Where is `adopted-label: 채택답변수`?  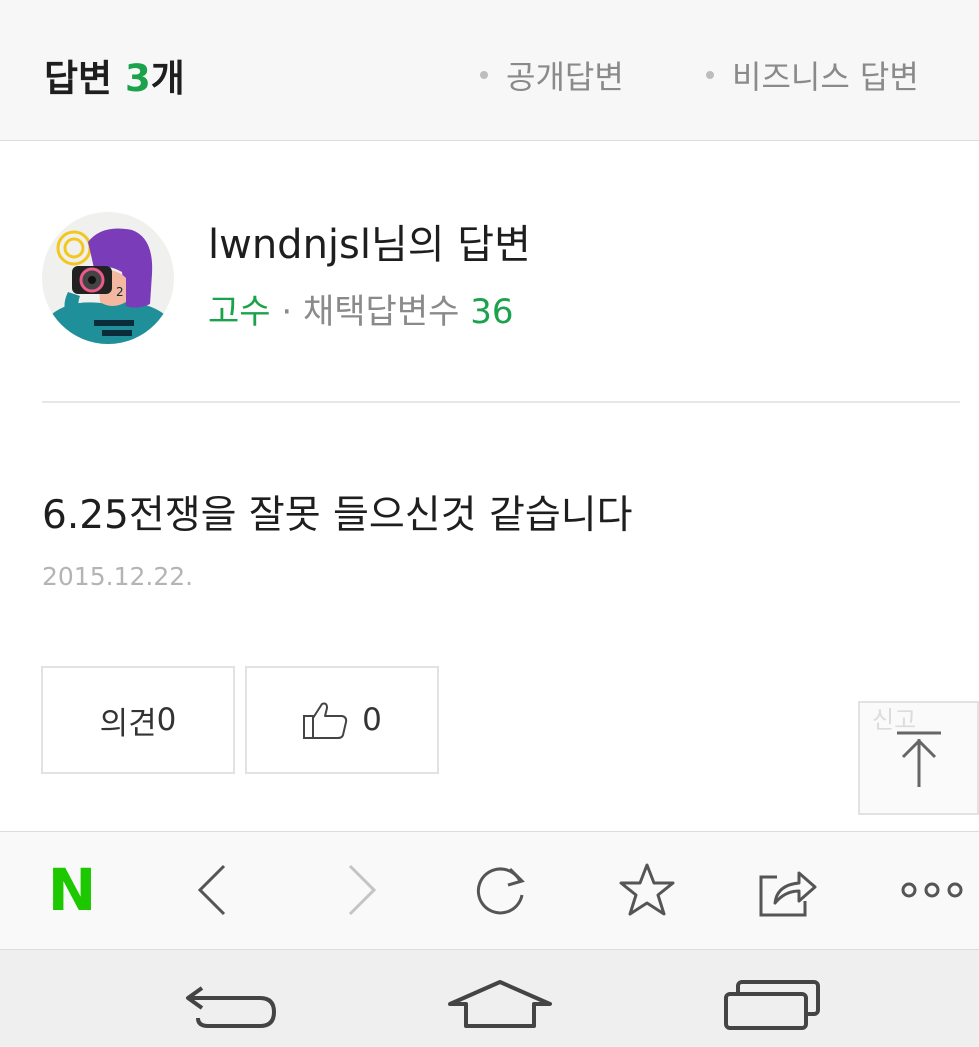
adopted-label: 채택답변수 is located at coordinates (381, 312).